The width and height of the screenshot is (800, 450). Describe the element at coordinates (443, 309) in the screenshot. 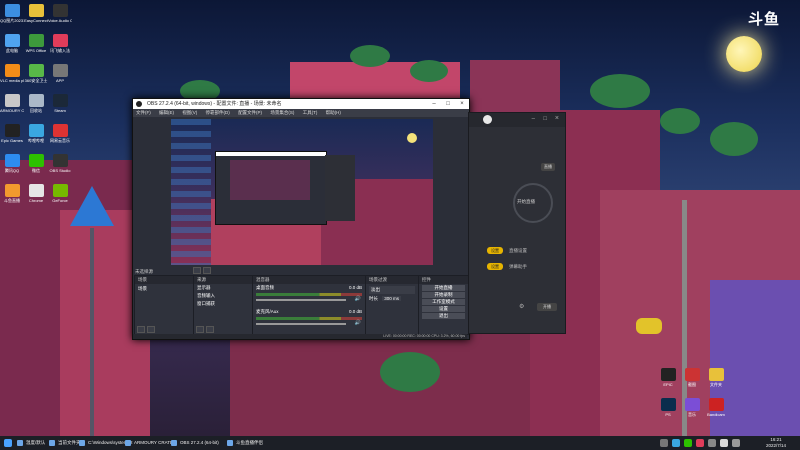

I see `settings-button: 设置` at that location.